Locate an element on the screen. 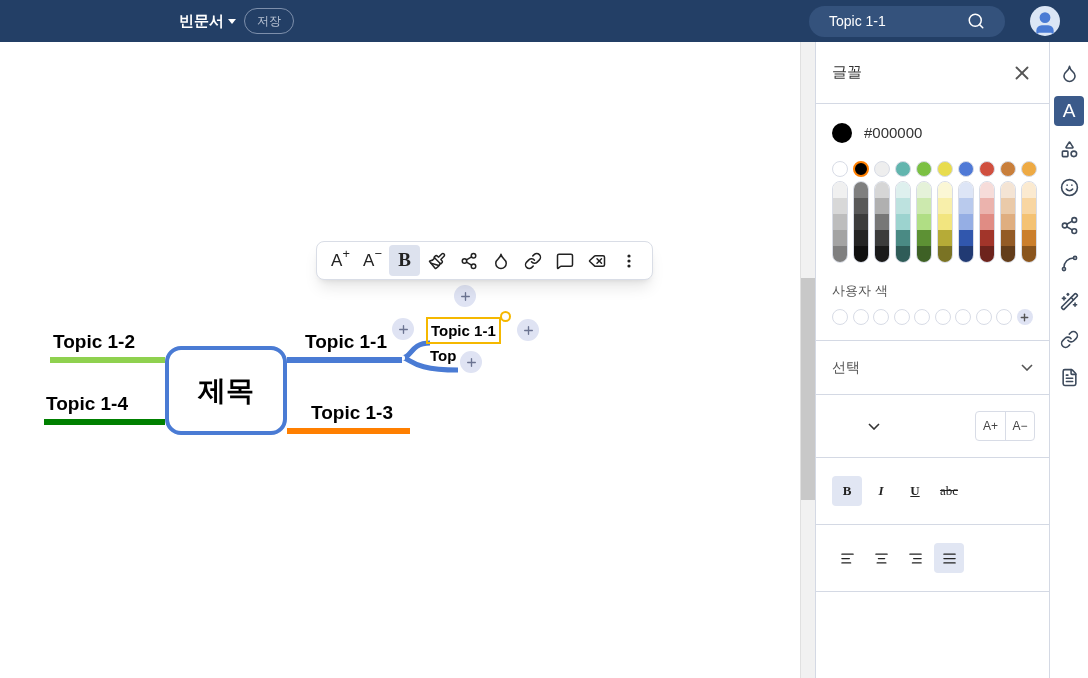  bold-button: B is located at coordinates (404, 260).